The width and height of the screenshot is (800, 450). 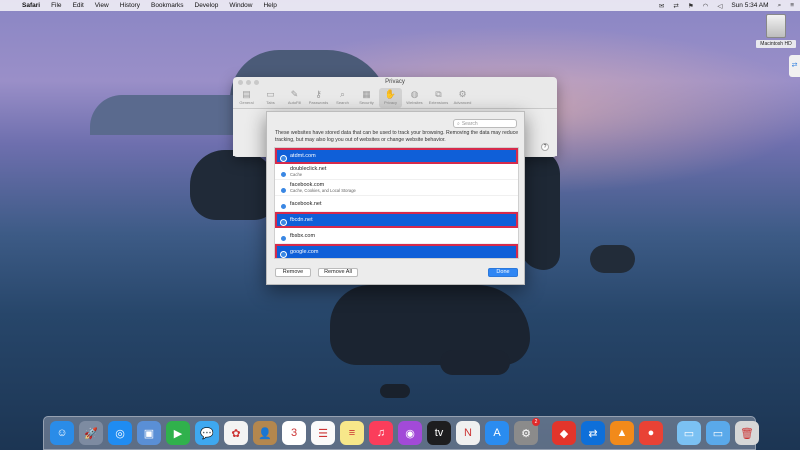 I want to click on search-field: ⌕ Search, so click(x=485, y=123).